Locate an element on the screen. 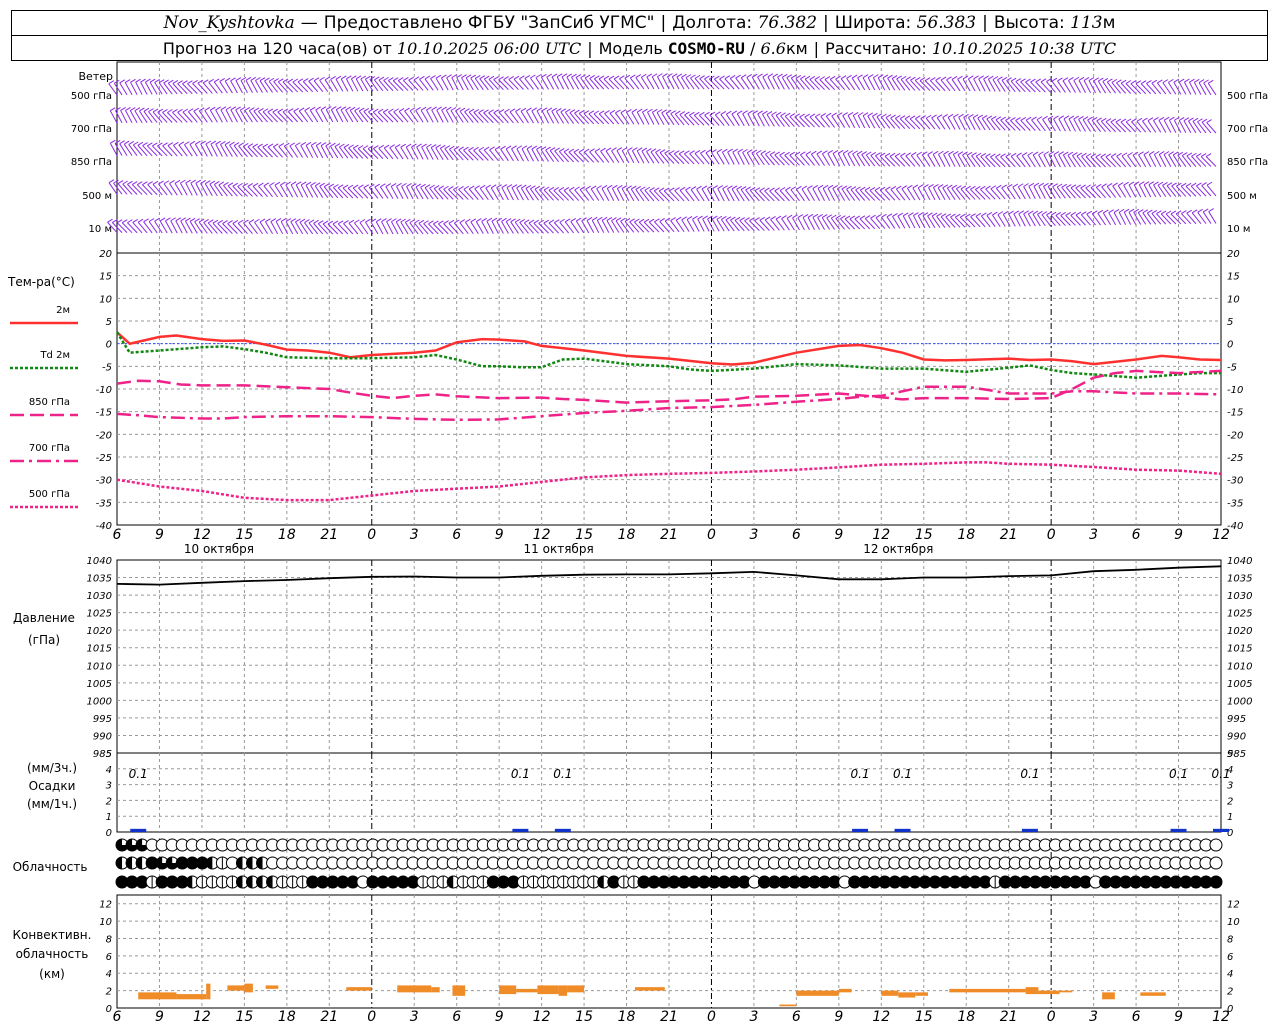  precip-bar is located at coordinates (902, 830).